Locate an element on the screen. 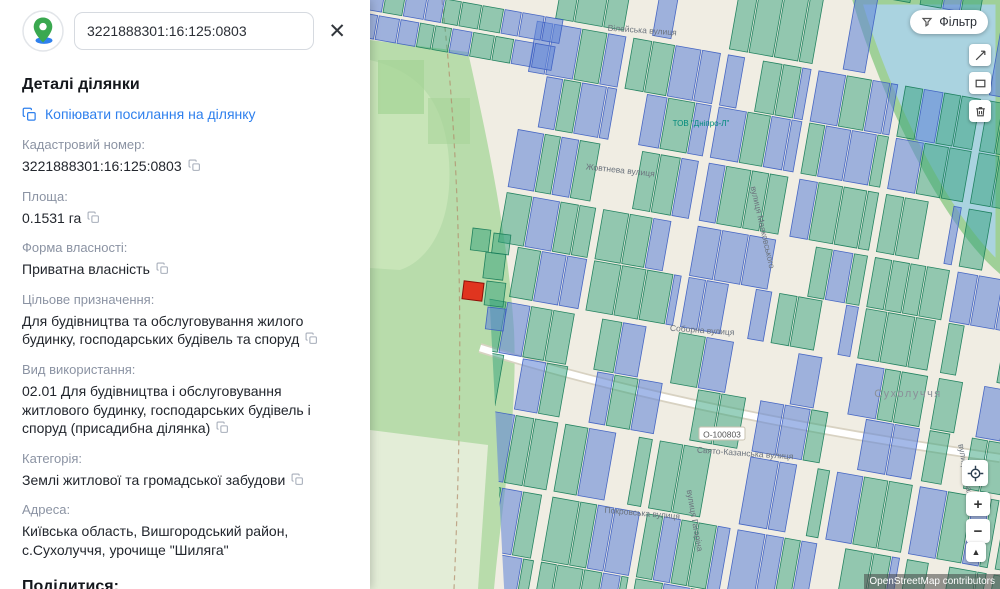 The height and width of the screenshot is (589, 1000). crosshair-icon is located at coordinates (975, 473).